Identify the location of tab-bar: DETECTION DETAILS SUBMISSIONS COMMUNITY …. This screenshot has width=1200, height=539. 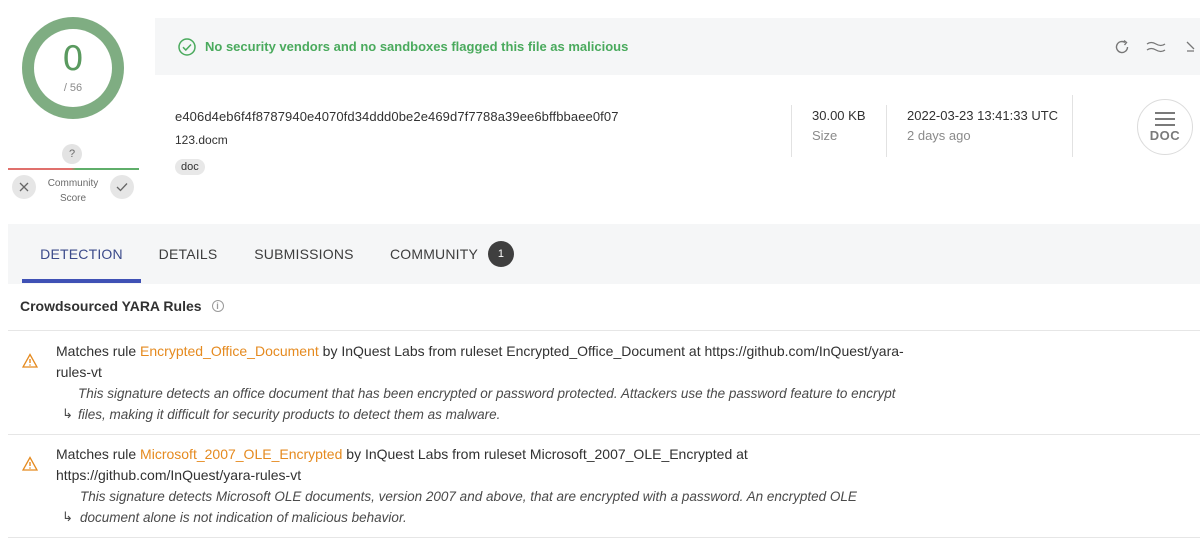
(604, 254).